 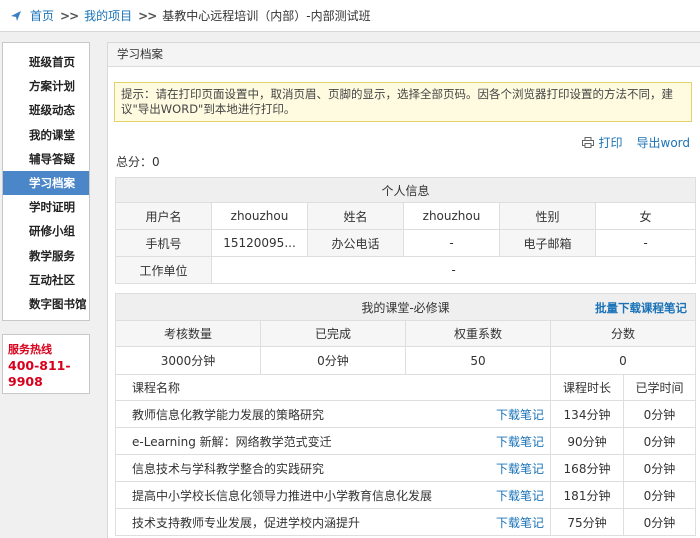 What do you see at coordinates (451, 216) in the screenshot?
I see `name-value: zhouzhou` at bounding box center [451, 216].